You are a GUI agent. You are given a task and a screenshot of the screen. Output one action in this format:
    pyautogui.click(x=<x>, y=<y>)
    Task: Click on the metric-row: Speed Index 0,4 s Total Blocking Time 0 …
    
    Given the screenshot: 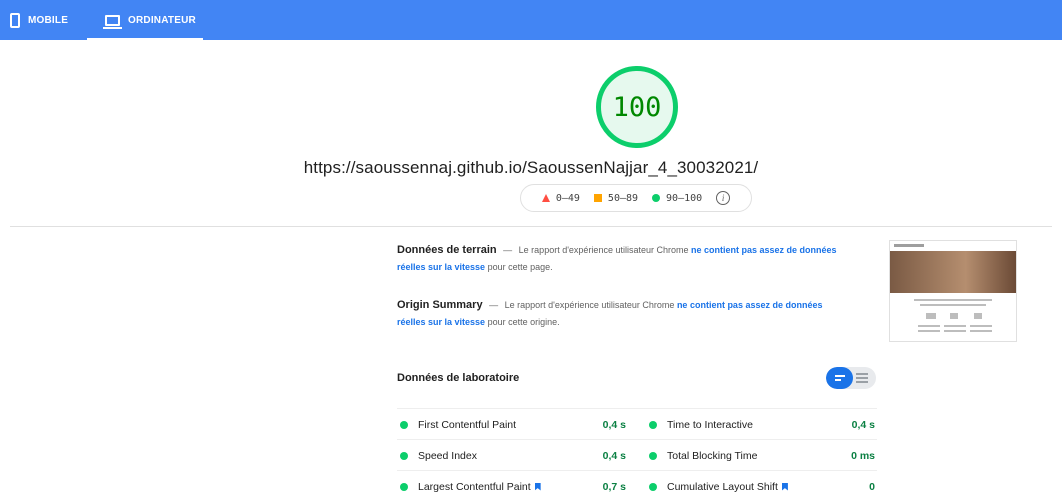 What is the action you would take?
    pyautogui.click(x=637, y=455)
    